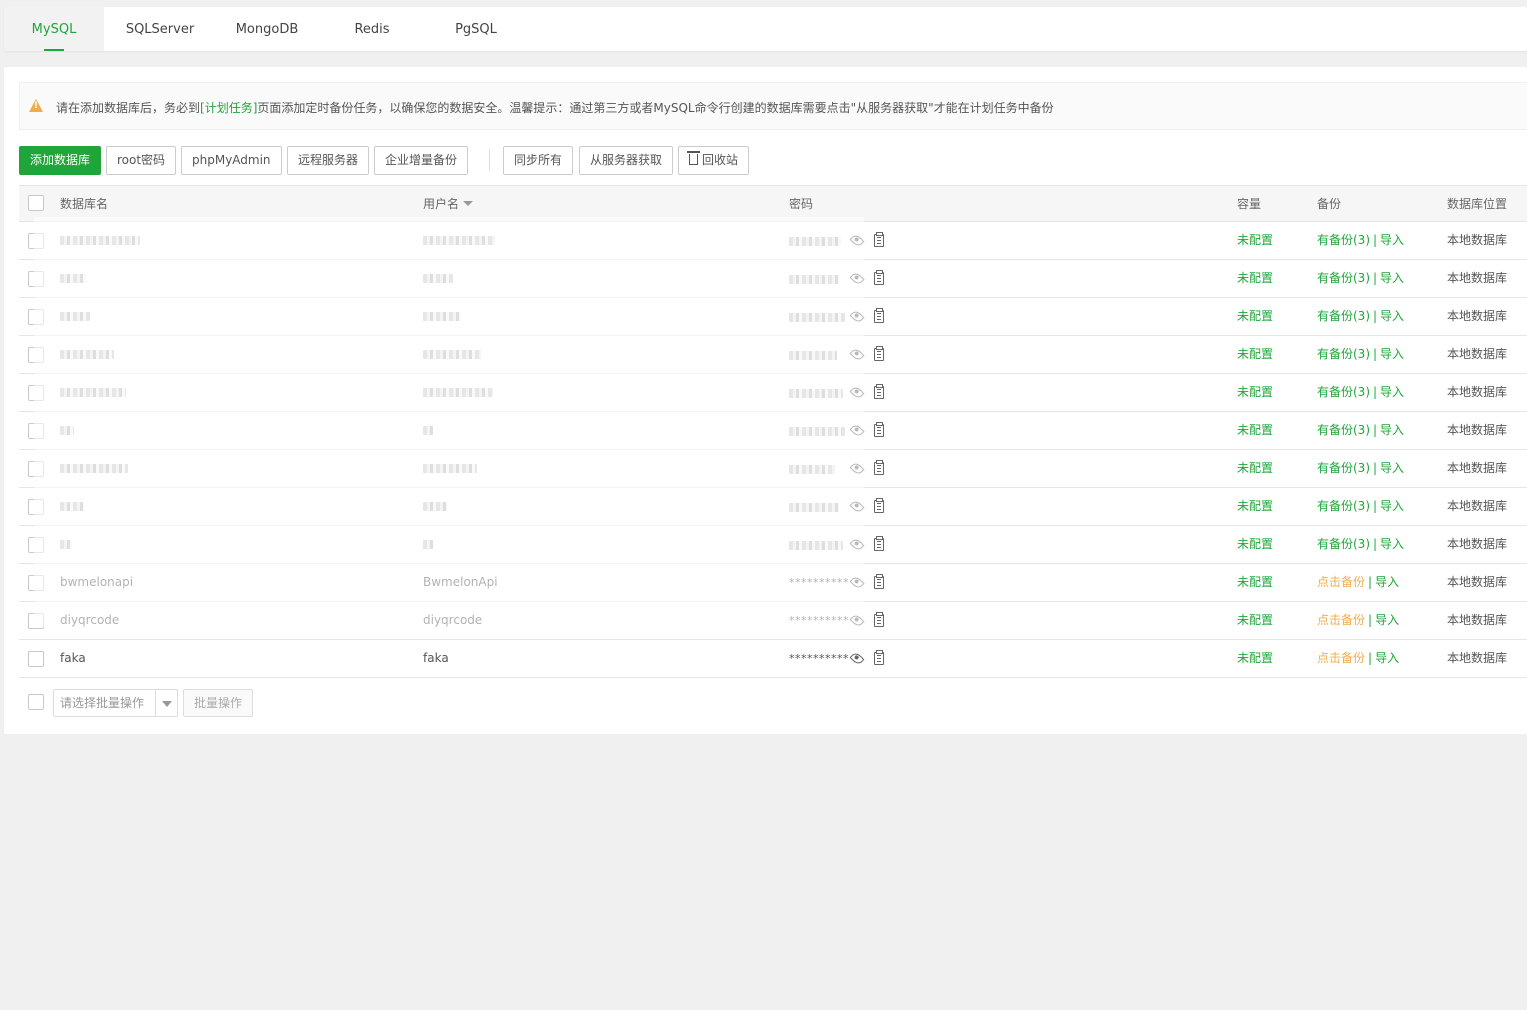  Describe the element at coordinates (166, 703) in the screenshot. I see `chevron-down-icon` at that location.